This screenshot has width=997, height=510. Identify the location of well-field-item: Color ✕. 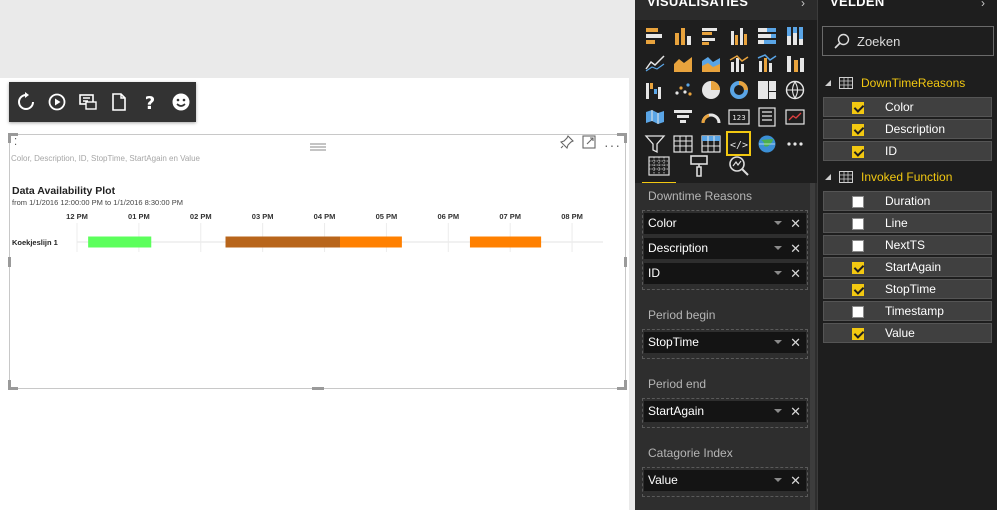
(725, 223).